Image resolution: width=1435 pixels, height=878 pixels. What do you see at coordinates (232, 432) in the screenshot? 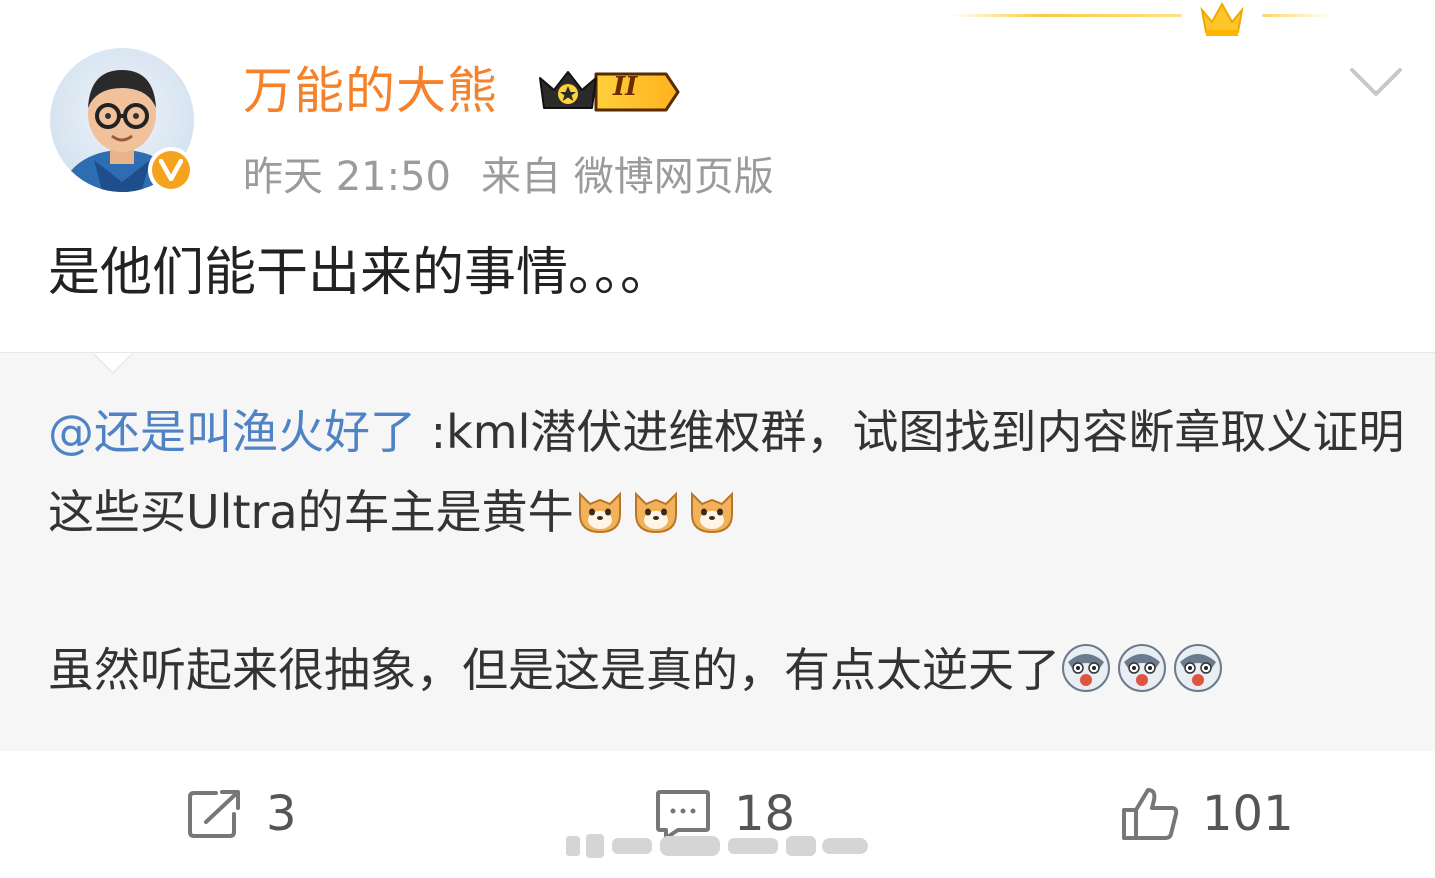
I see `mention-link: @还是叫渔火好了` at bounding box center [232, 432].